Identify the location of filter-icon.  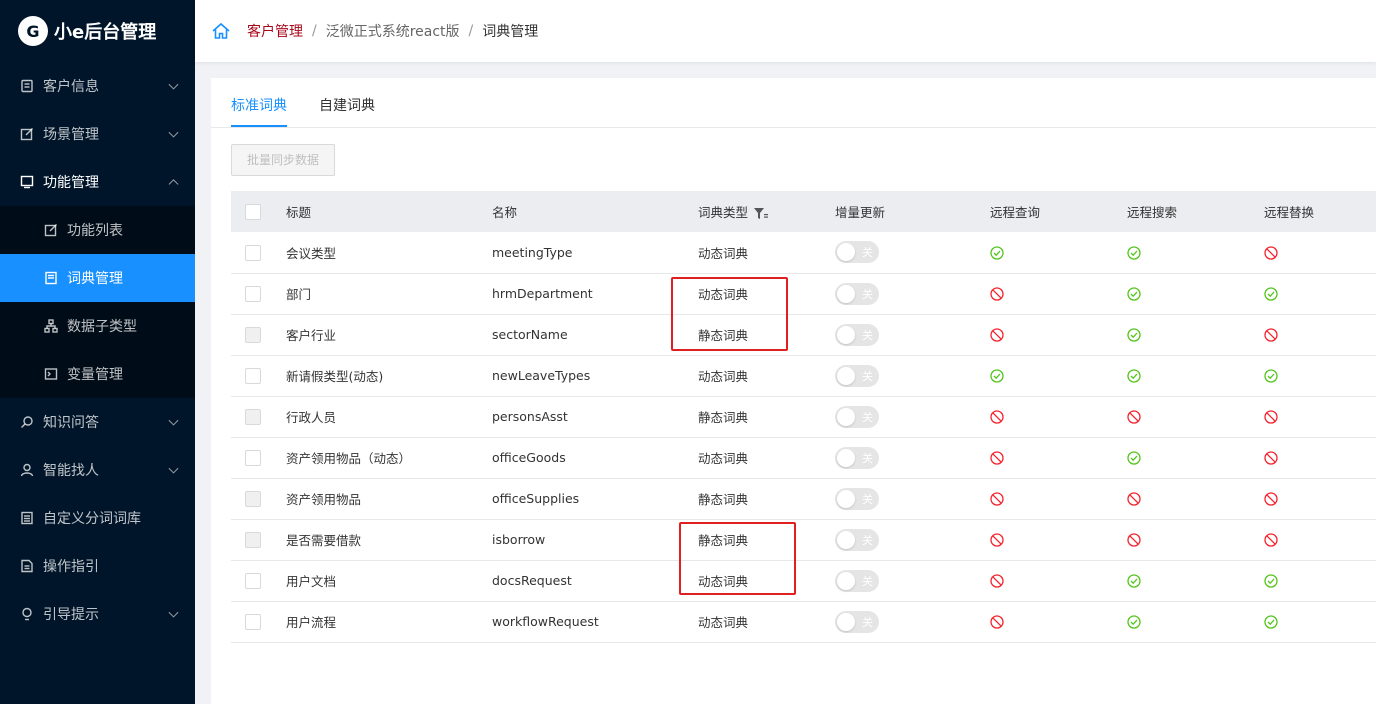
(761, 213).